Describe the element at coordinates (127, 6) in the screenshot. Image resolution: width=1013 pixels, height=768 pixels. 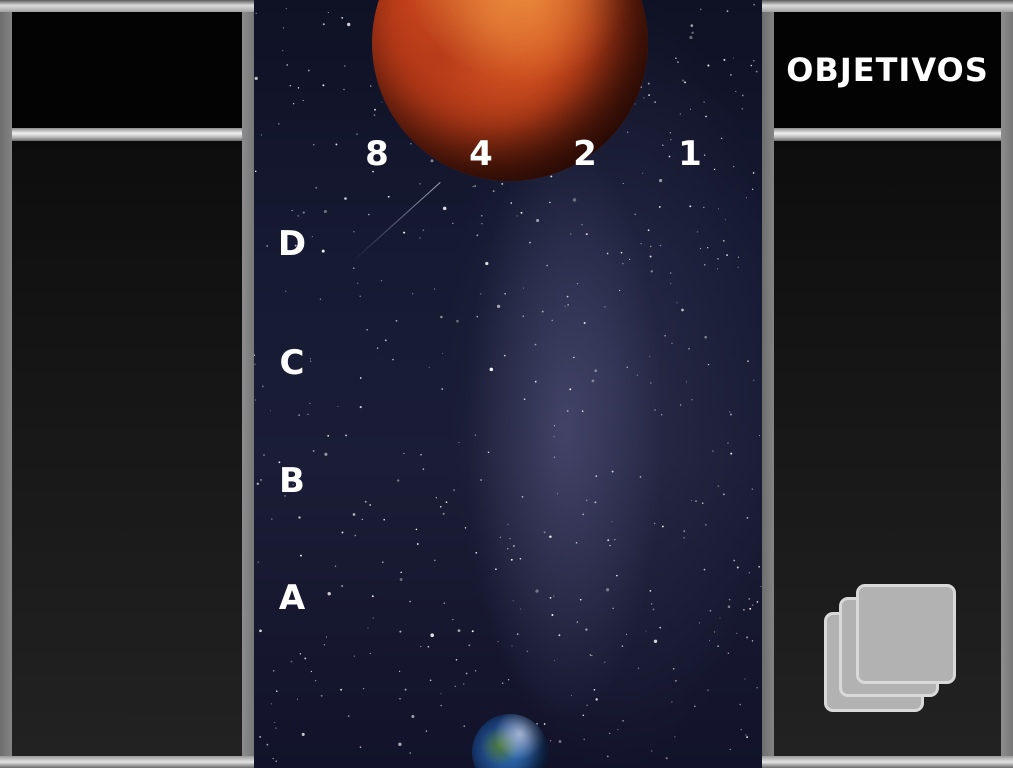
I see `left-panel-top-edge` at that location.